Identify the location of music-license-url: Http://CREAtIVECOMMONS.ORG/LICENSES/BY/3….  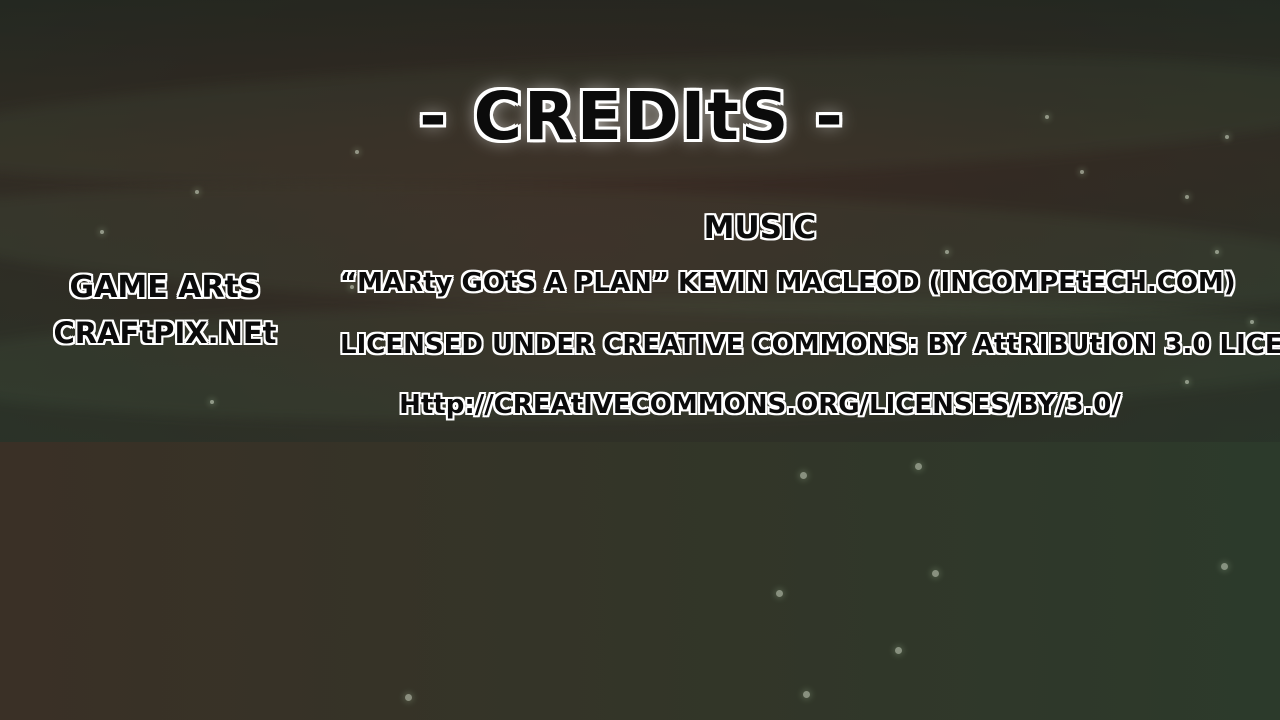
(760, 405).